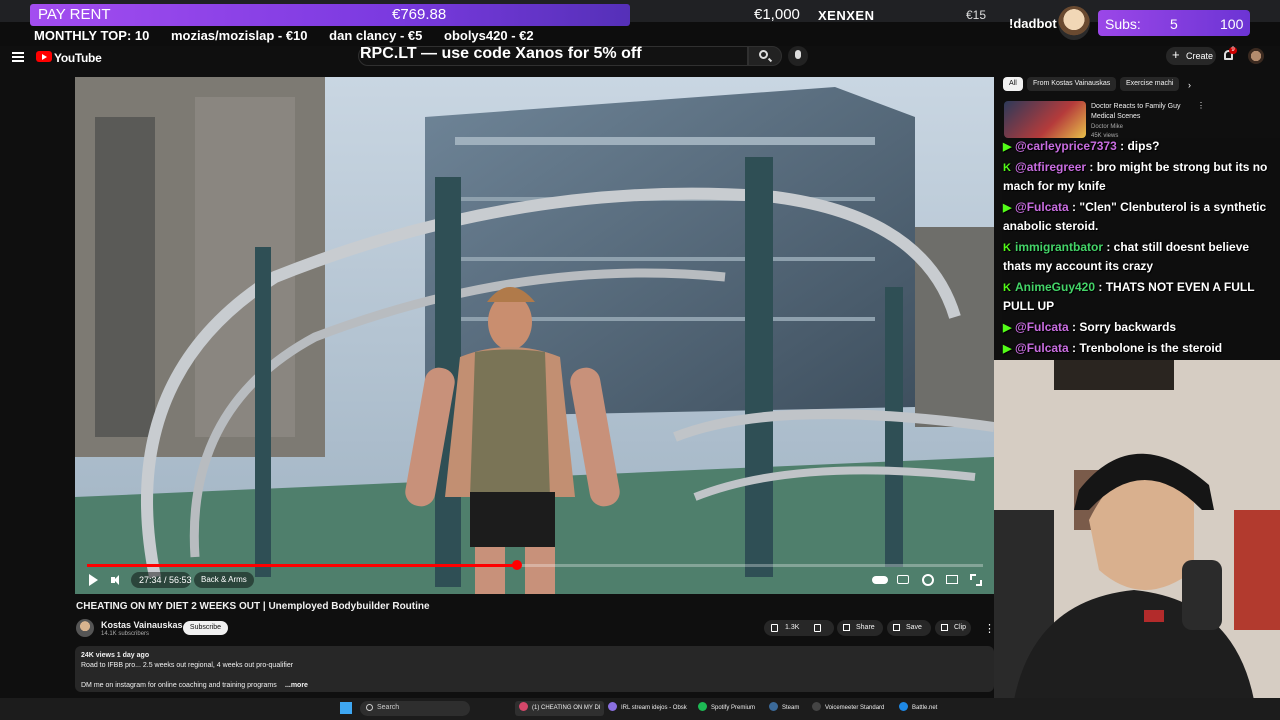  What do you see at coordinates (1033, 23) in the screenshot?
I see `bot-command-label: !dadbot` at bounding box center [1033, 23].